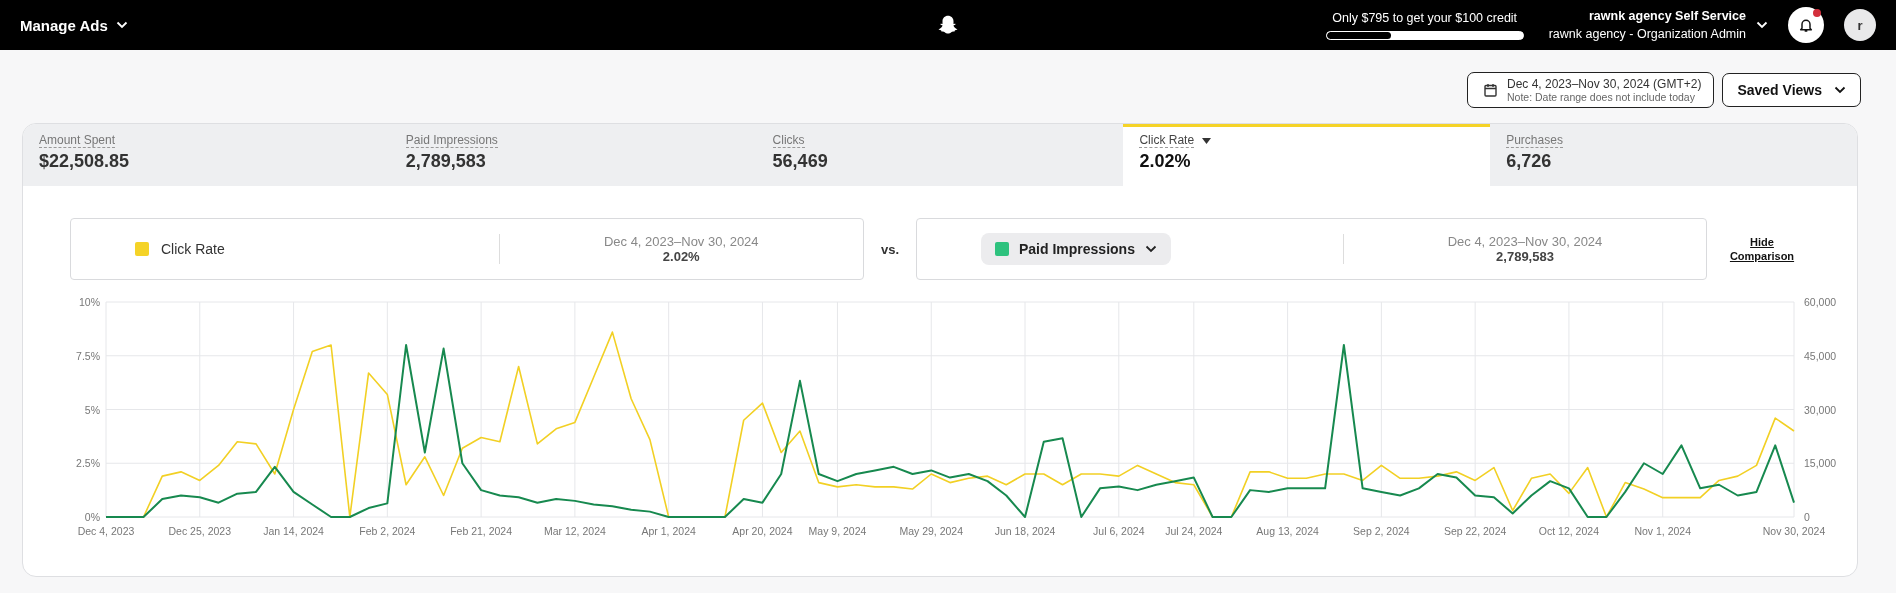 The height and width of the screenshot is (593, 1896). I want to click on ghost-logo-icon, so click(948, 25).